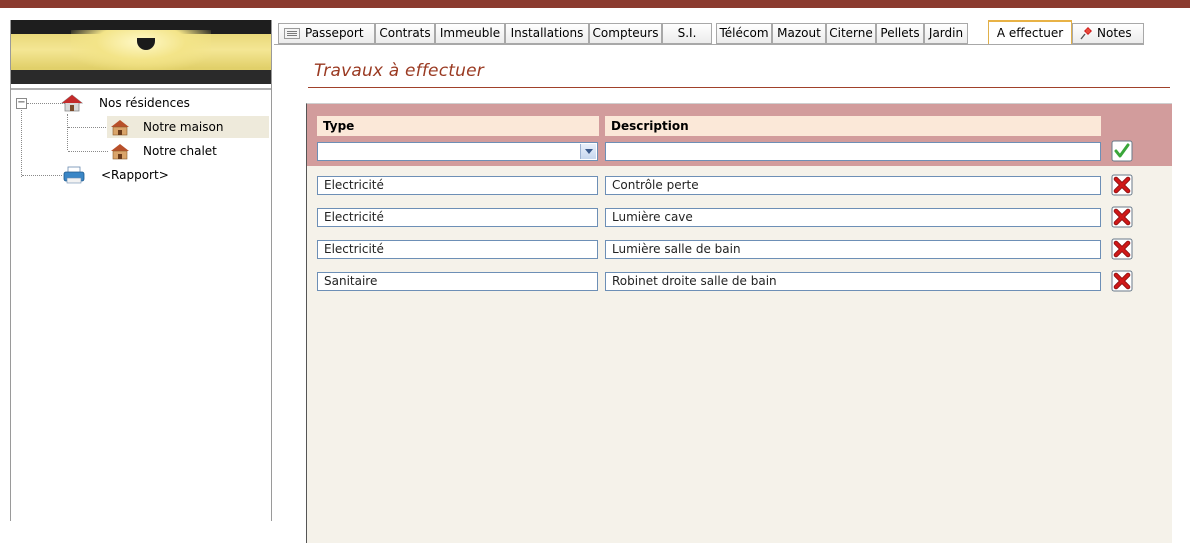 The height and width of the screenshot is (543, 1190). I want to click on tab-a-effectuer: A effectuer, so click(1030, 32).